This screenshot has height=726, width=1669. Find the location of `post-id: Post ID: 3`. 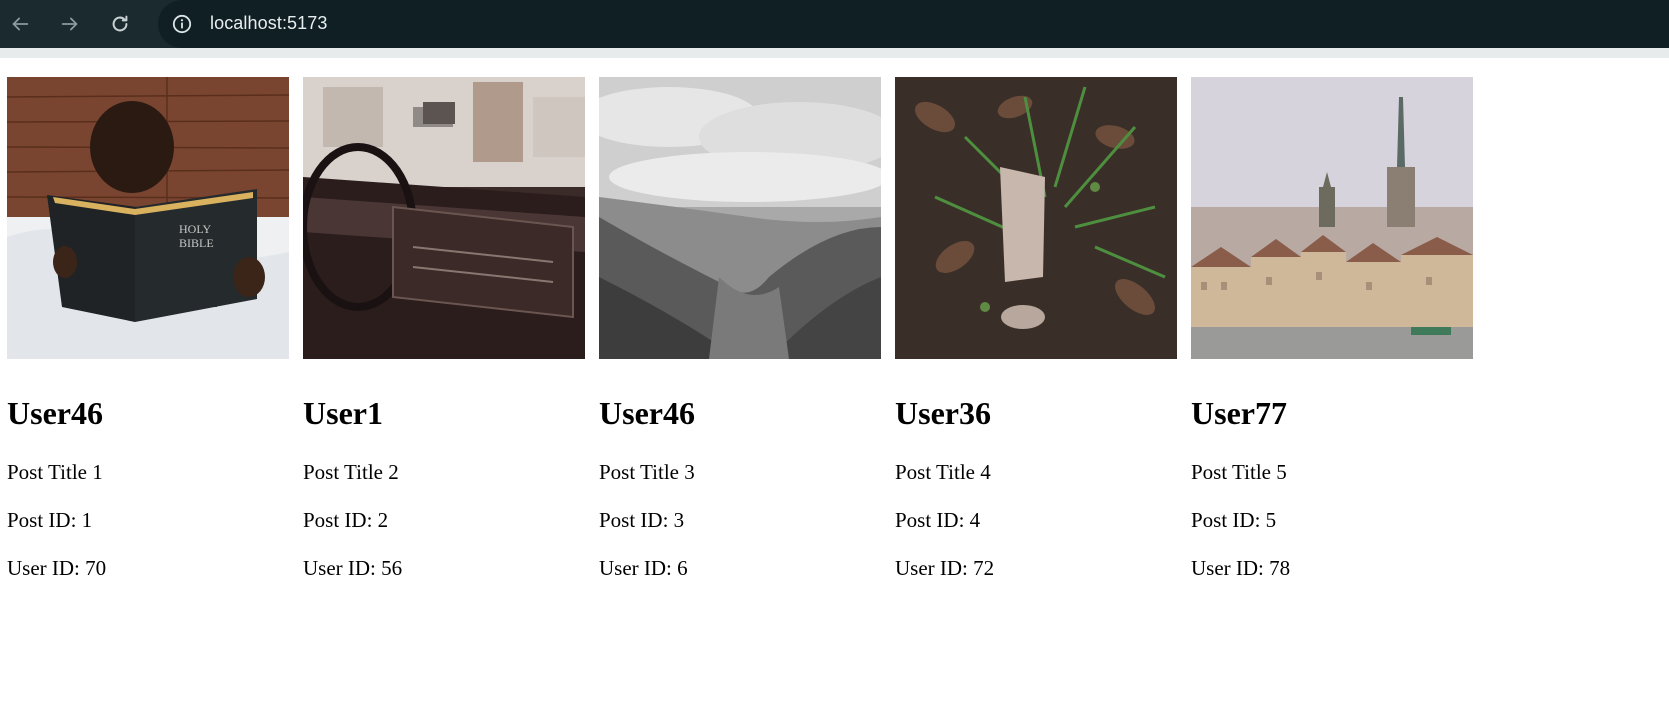

post-id: Post ID: 3 is located at coordinates (642, 520).